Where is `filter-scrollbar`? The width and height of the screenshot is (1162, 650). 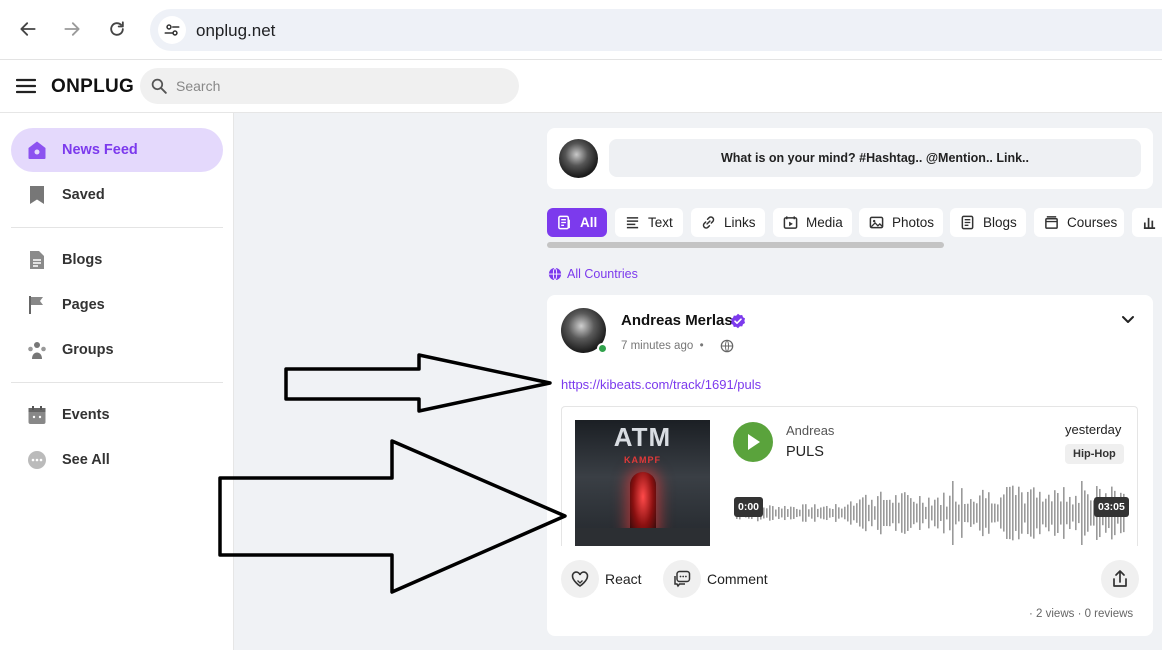
filter-scrollbar is located at coordinates (745, 245).